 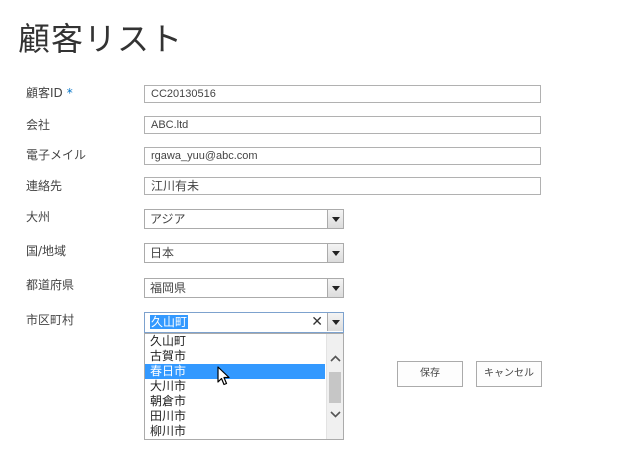 What do you see at coordinates (235, 431) in the screenshot?
I see `city-option: 柳川市` at bounding box center [235, 431].